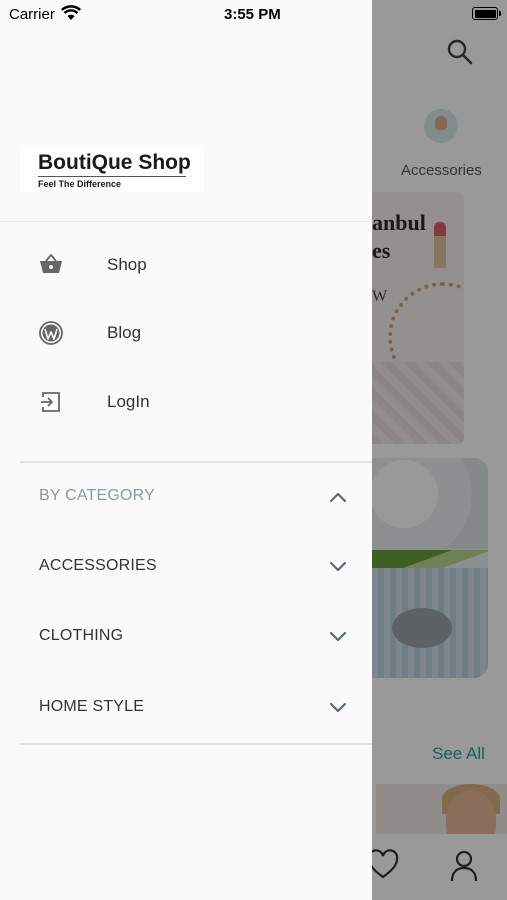 This screenshot has height=900, width=507. Describe the element at coordinates (32, 14) in the screenshot. I see `carrier-label: Carrier` at that location.